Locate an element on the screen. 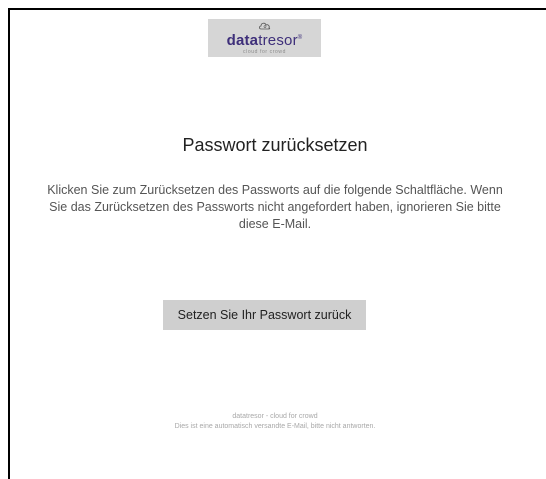  email-title: Passwort zurücksetzen is located at coordinates (275, 145).